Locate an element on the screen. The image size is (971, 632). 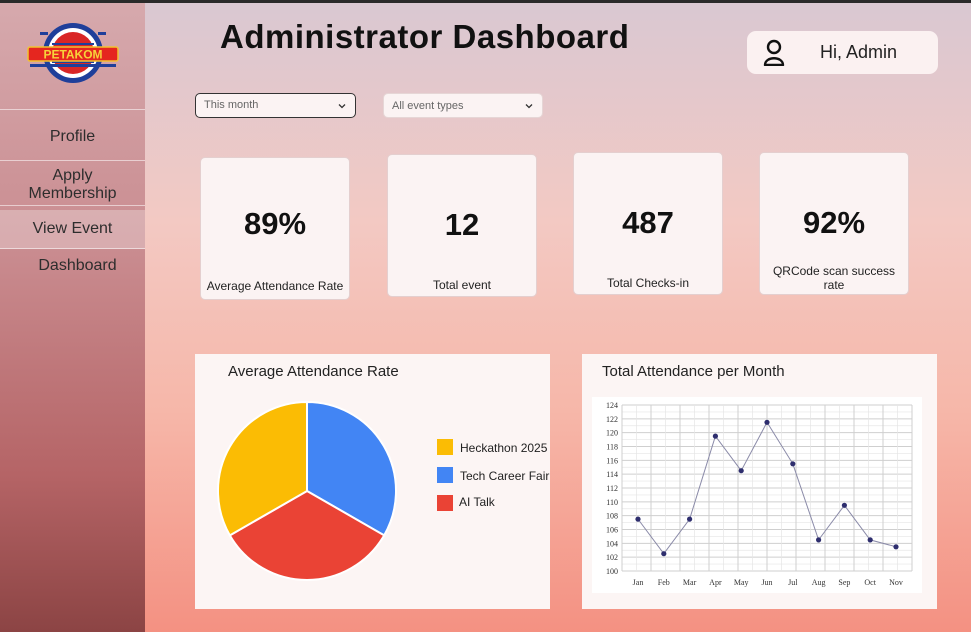
event-type-select: All event types is located at coordinates (463, 105).